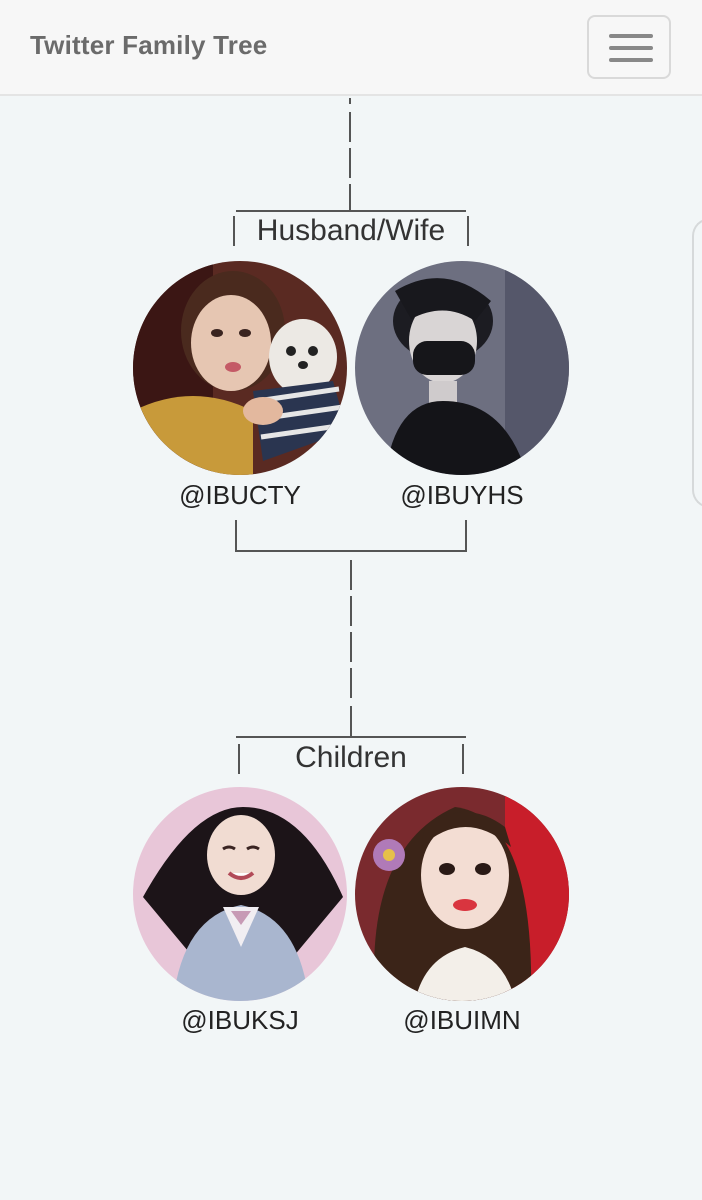 Image resolution: width=702 pixels, height=1200 pixels. I want to click on profile-photo-man-with-mask, so click(462, 368).